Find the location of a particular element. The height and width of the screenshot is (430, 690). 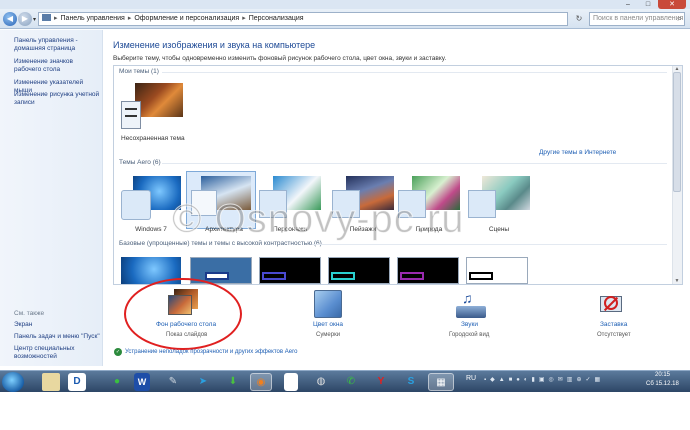

online-themes-link: Другие темы в Интернете is located at coordinates (577, 152).